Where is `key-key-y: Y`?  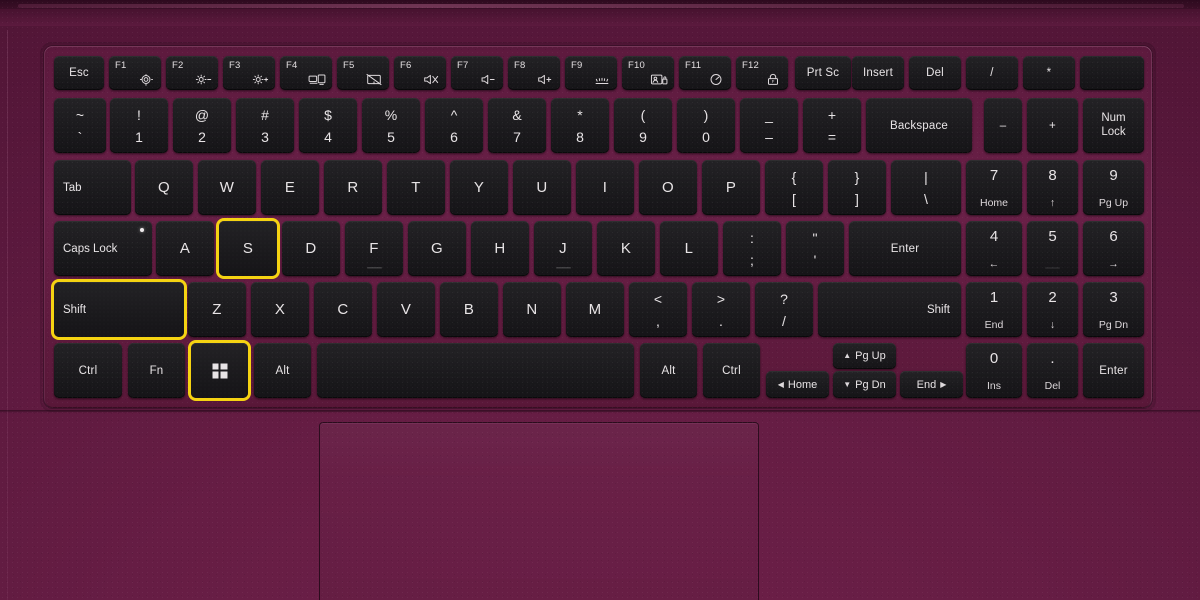
key-key-y: Y is located at coordinates (479, 187).